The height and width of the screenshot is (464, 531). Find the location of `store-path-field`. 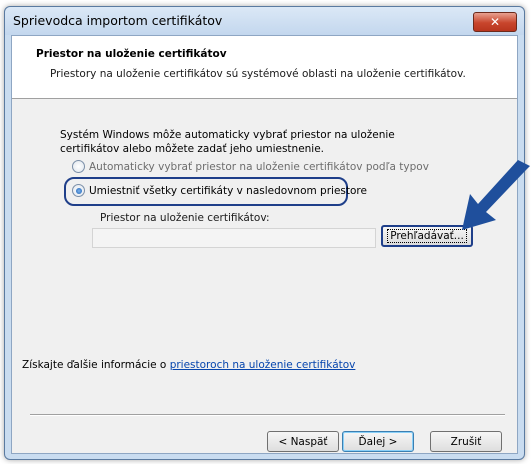

store-path-field is located at coordinates (234, 238).